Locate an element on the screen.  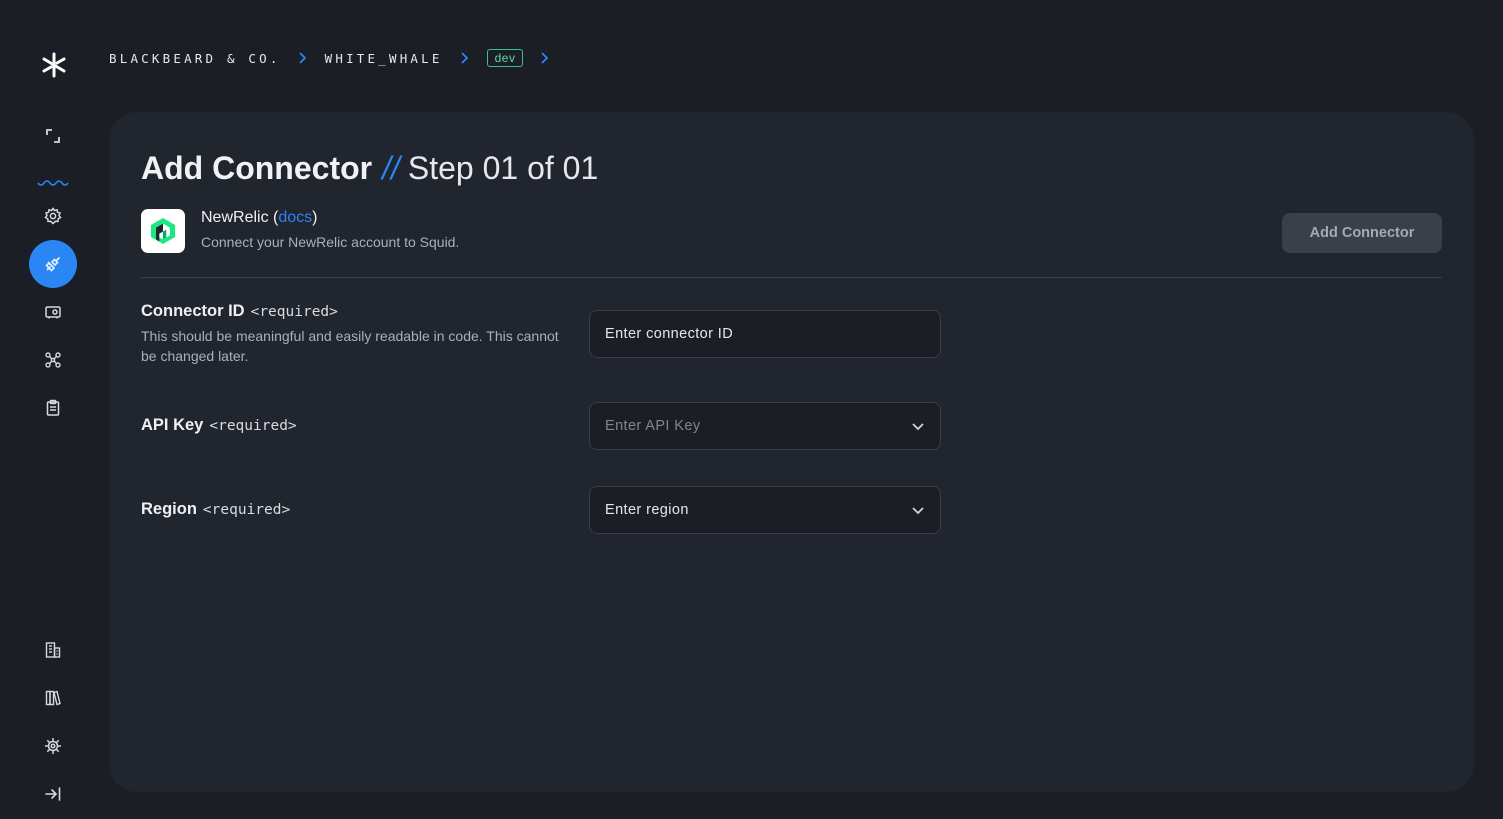
api-key-placeholder: Enter API Key is located at coordinates (653, 426).